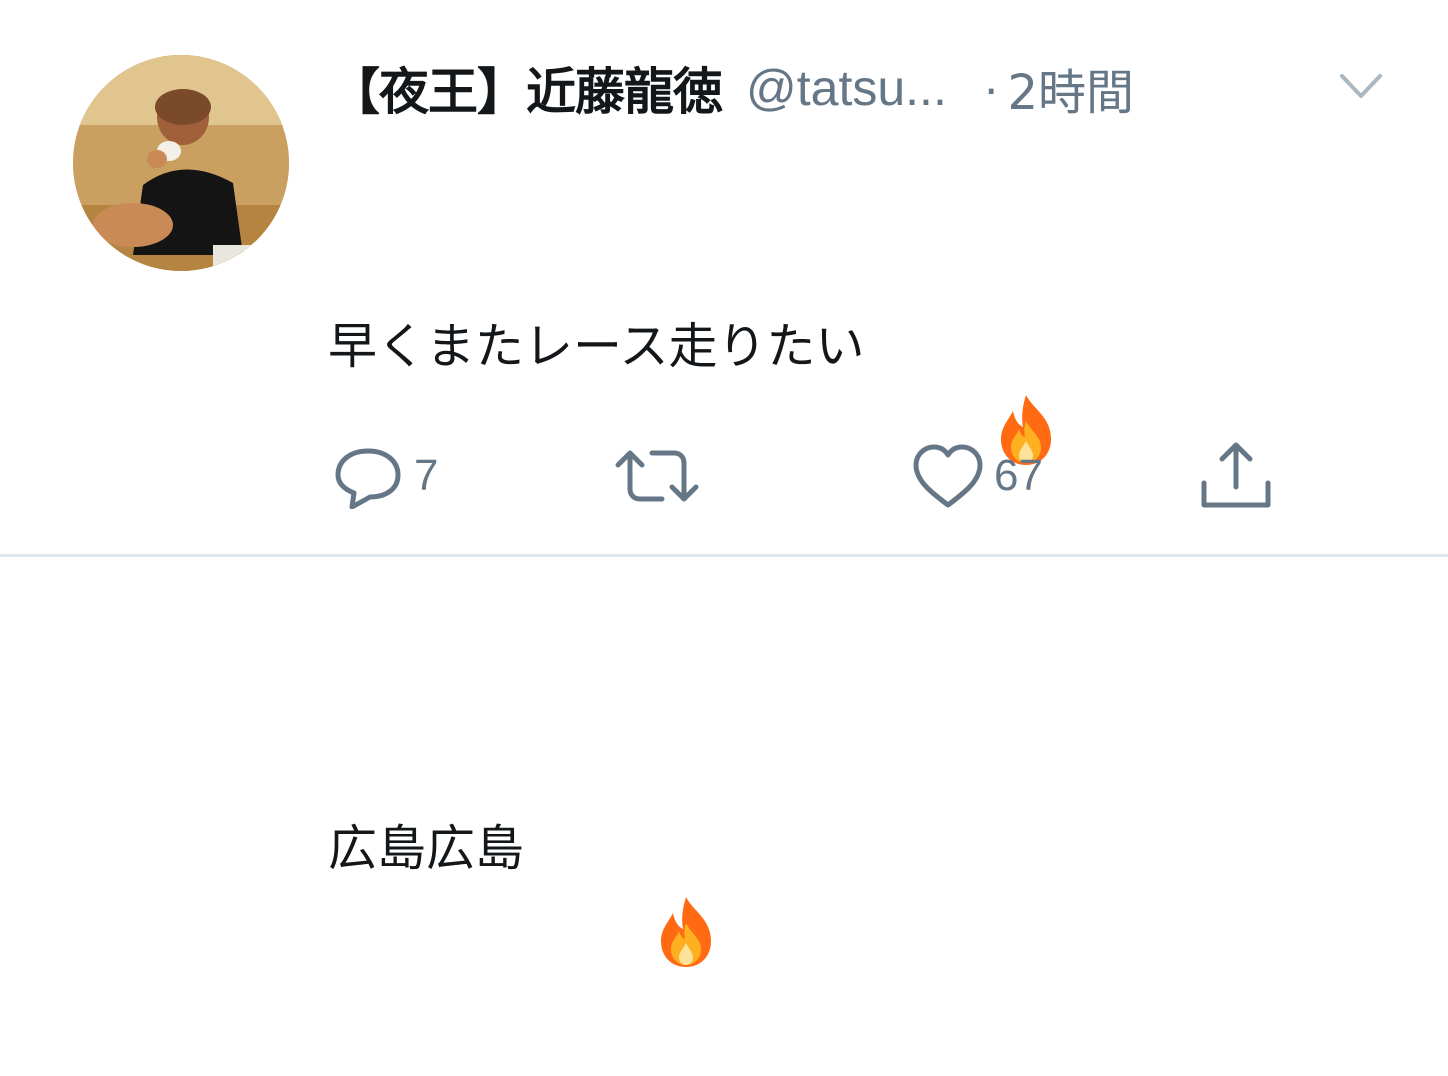 The width and height of the screenshot is (1448, 1076). Describe the element at coordinates (526, 88) in the screenshot. I see `display-name: 【夜王】近藤龍徳` at that location.